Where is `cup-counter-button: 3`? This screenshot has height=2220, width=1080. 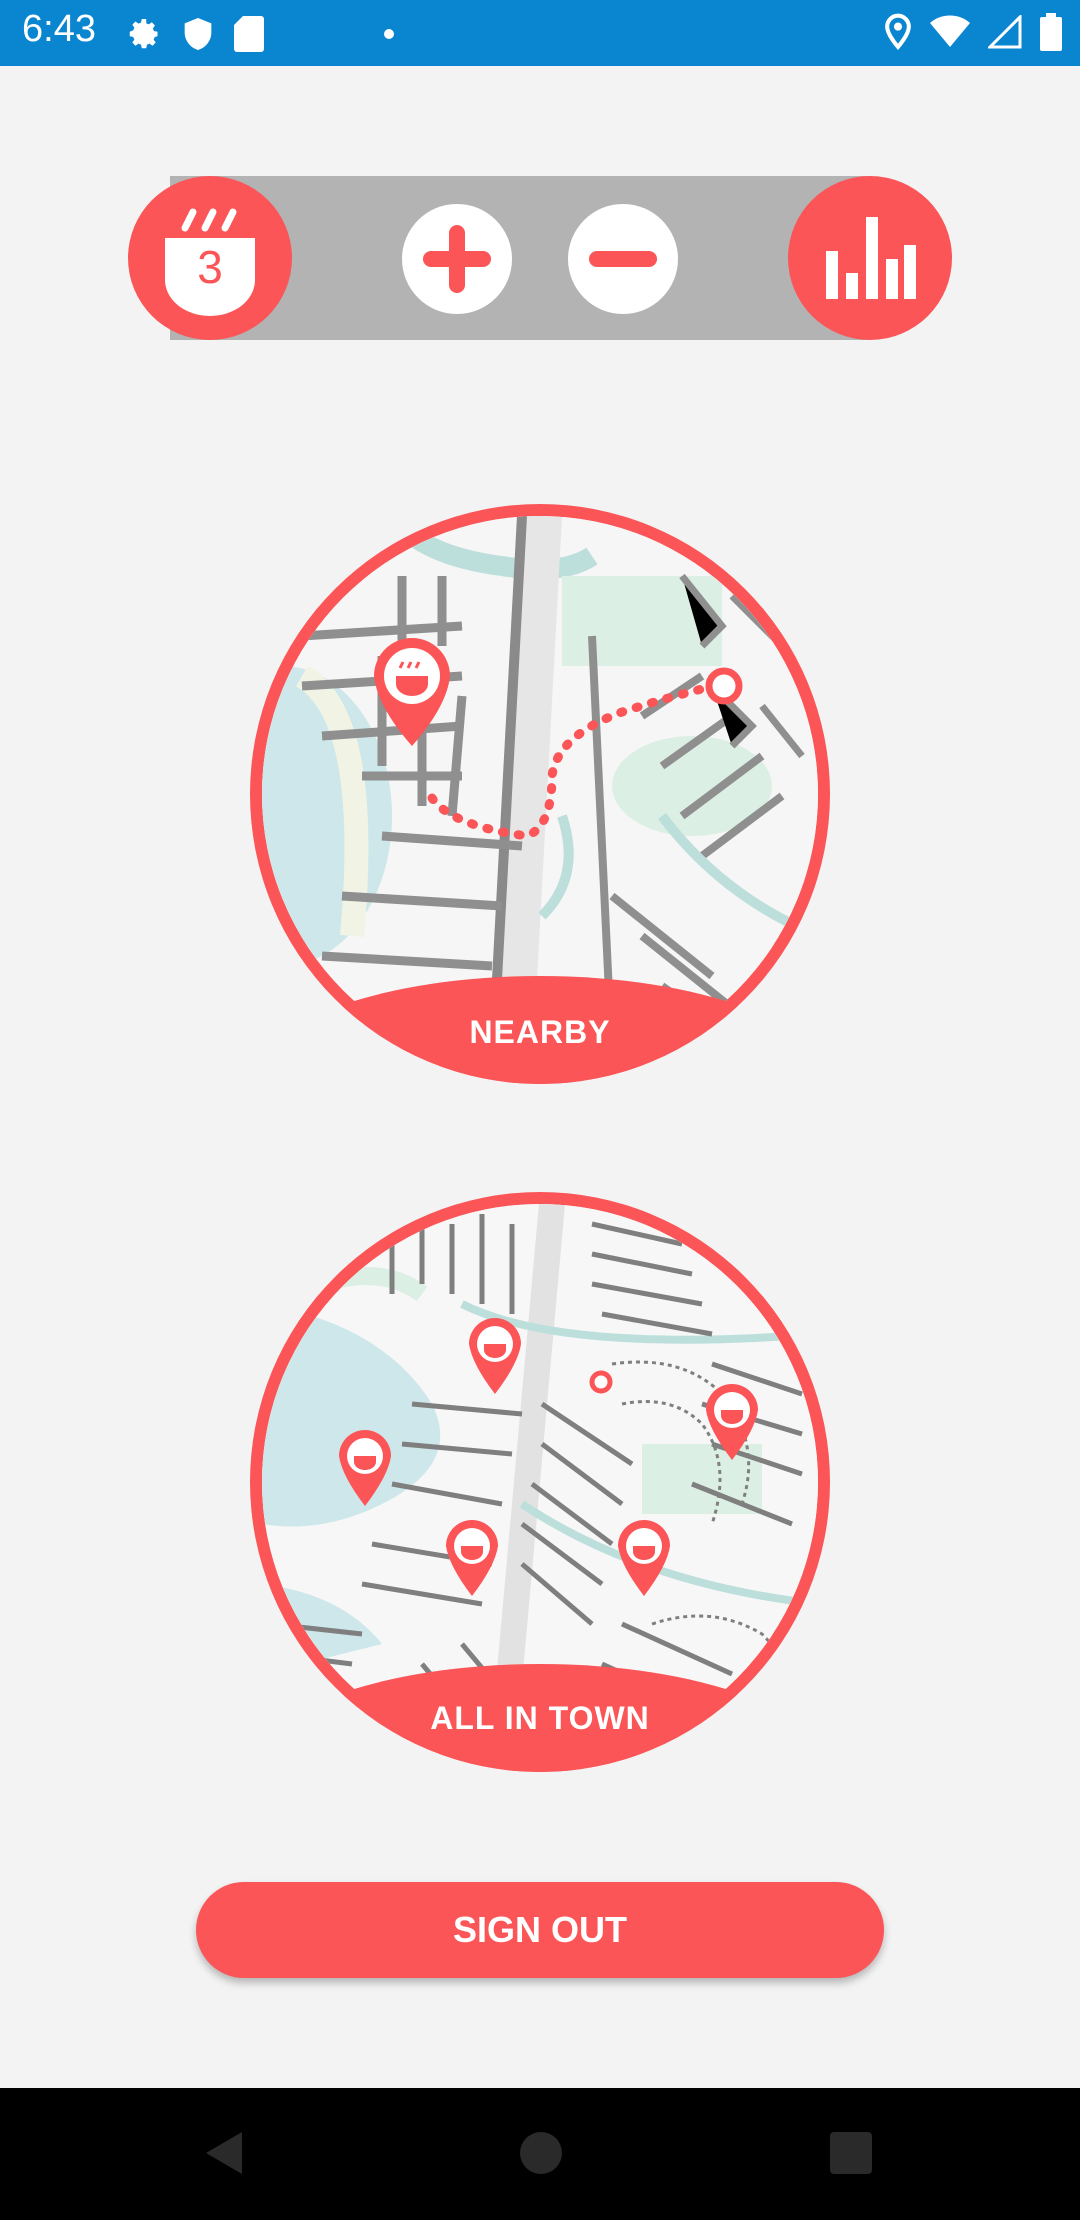 cup-counter-button: 3 is located at coordinates (210, 258).